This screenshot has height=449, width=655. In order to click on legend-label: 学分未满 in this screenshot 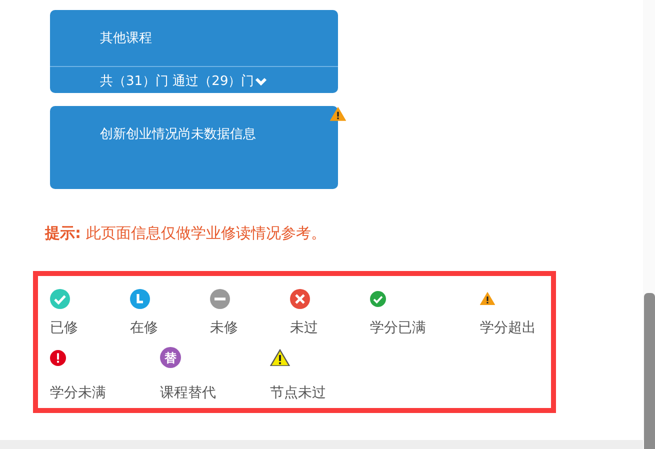, I will do `click(78, 393)`.